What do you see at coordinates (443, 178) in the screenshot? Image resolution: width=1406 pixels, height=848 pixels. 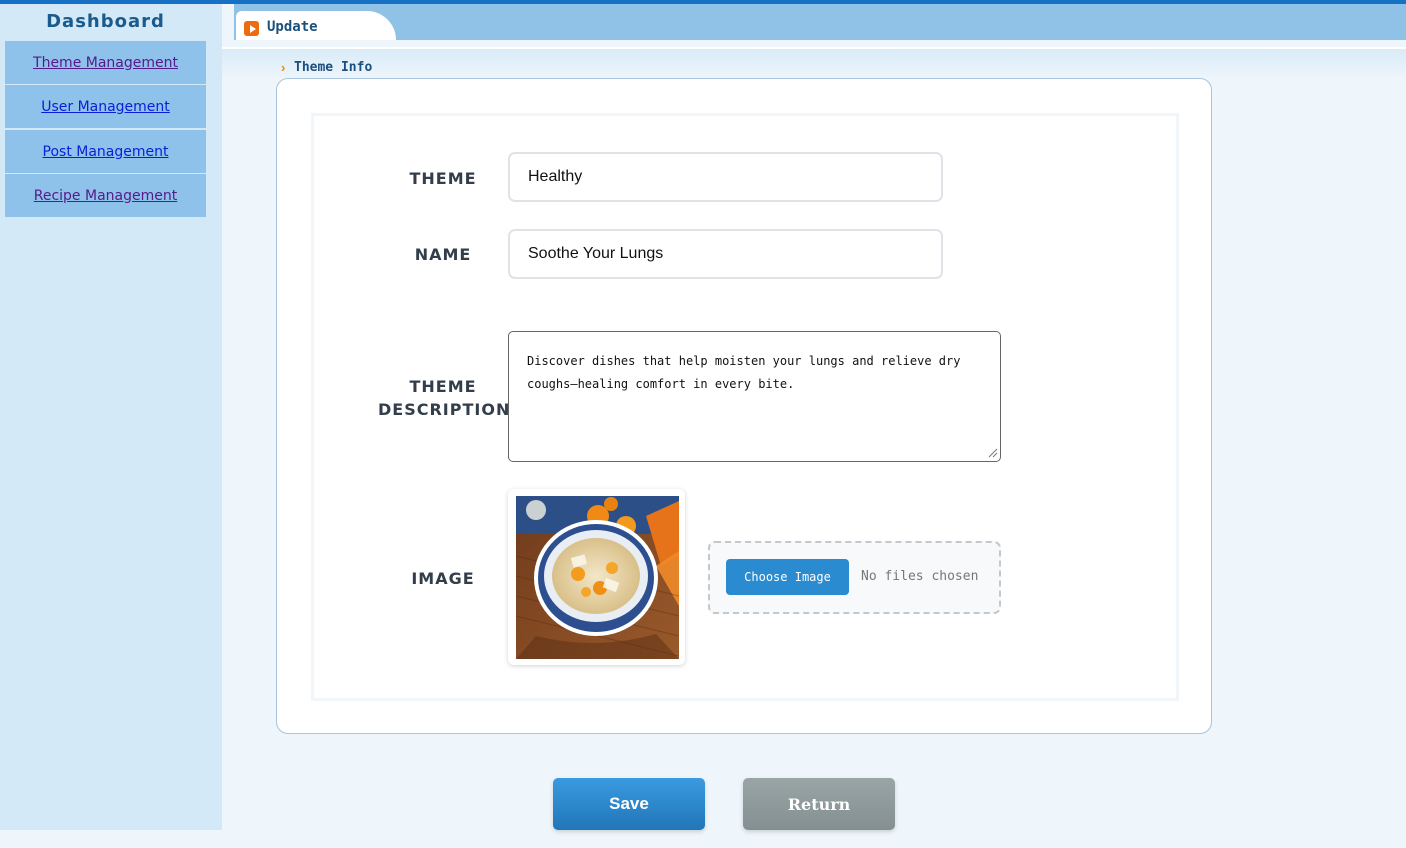 I see `theme-label: THEME` at bounding box center [443, 178].